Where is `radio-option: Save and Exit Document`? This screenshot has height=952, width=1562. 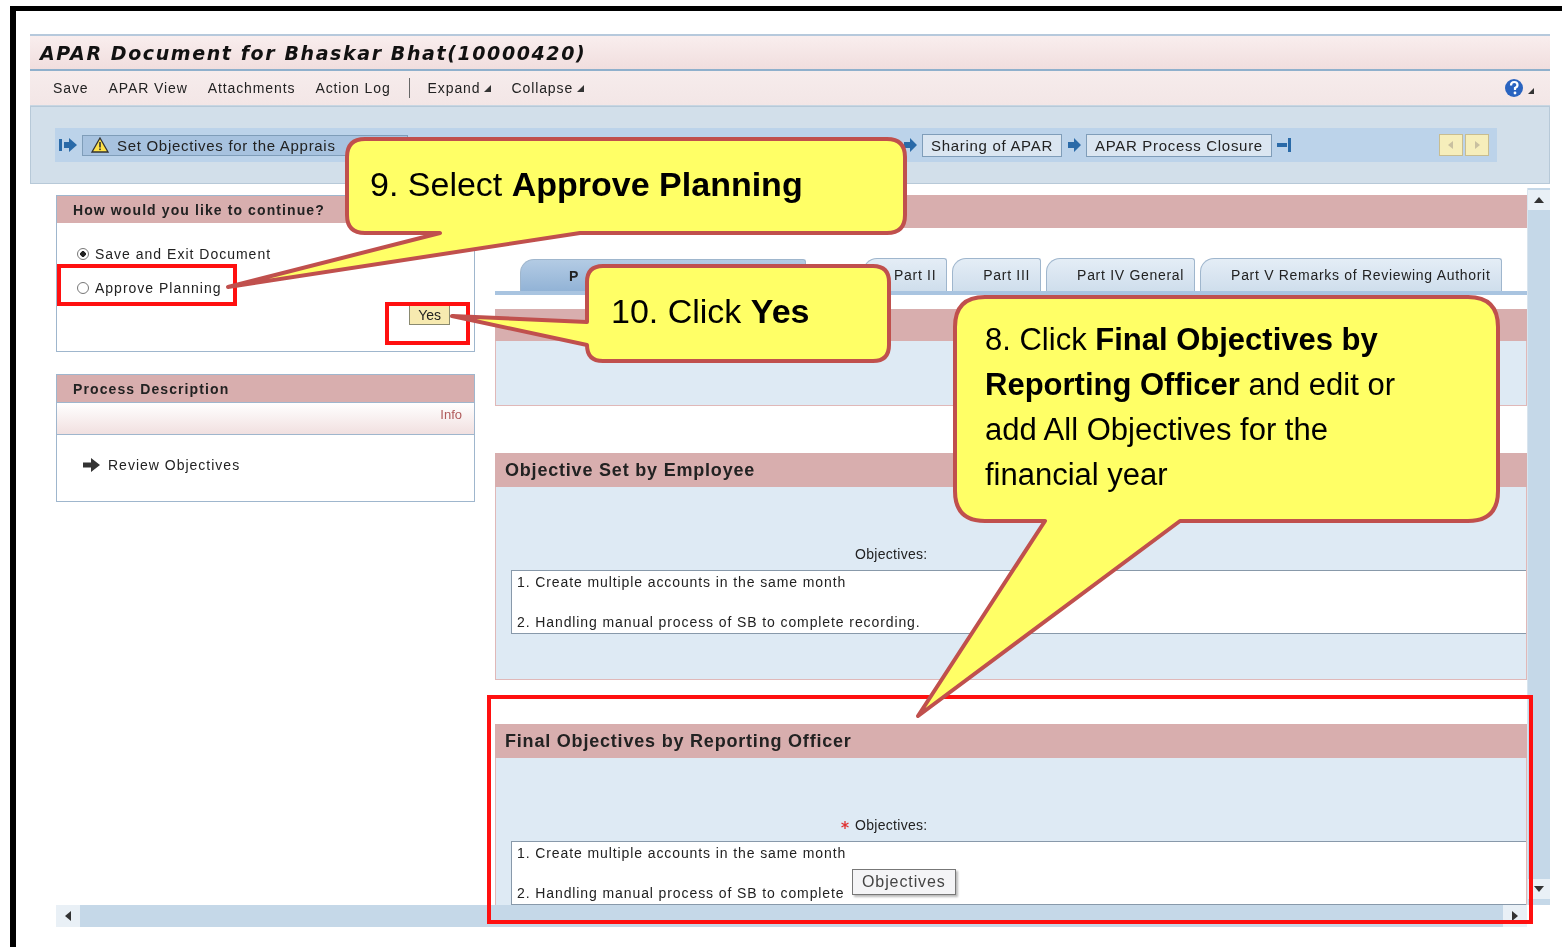 radio-option: Save and Exit Document is located at coordinates (174, 253).